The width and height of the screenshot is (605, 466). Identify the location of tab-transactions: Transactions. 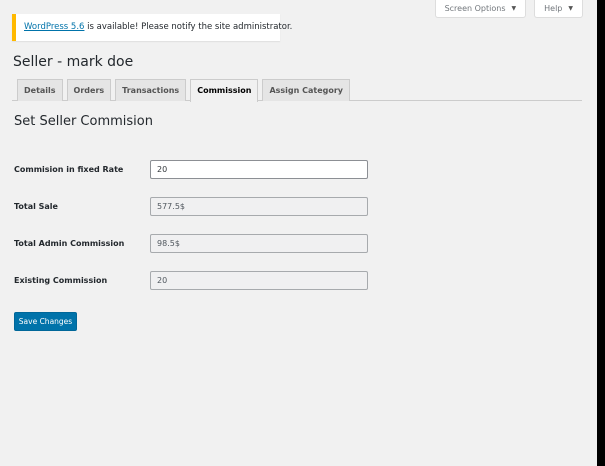
(151, 90).